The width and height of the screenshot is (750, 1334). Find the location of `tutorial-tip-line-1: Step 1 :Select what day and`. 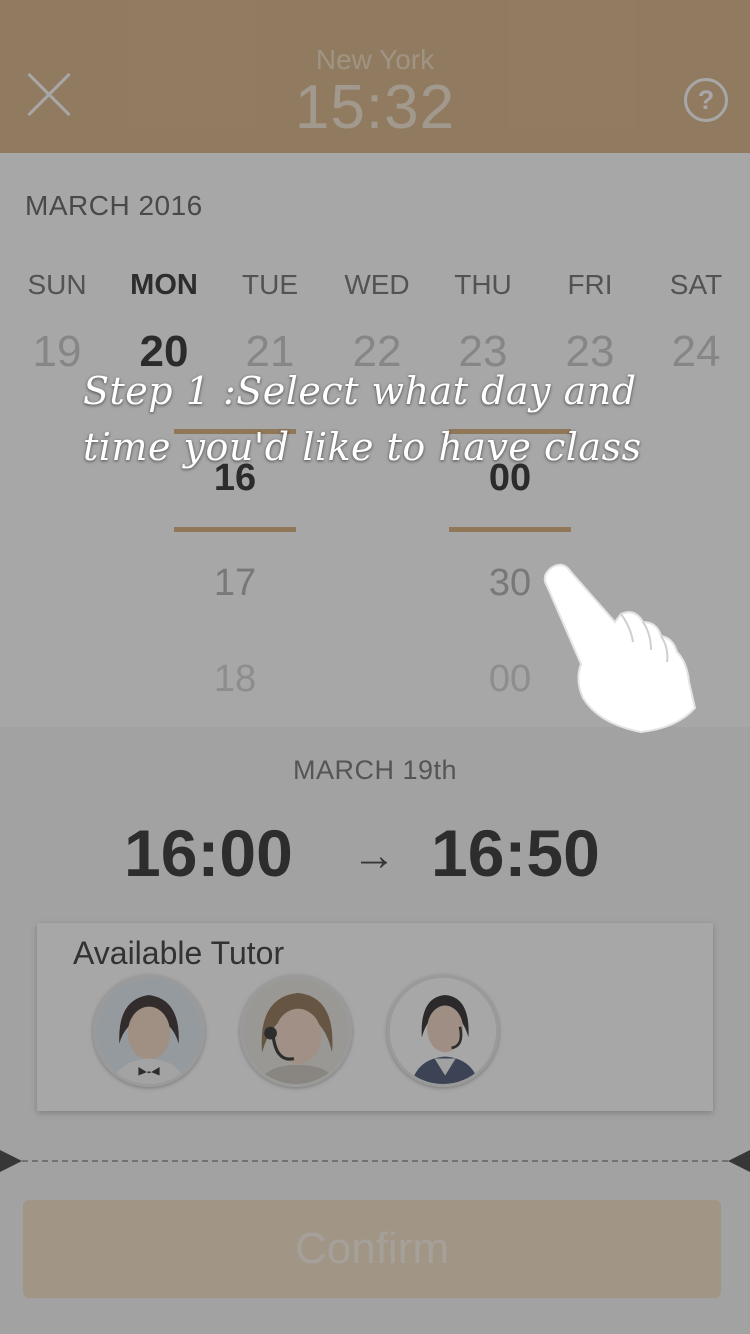

tutorial-tip-line-1: Step 1 :Select what day and is located at coordinates (360, 391).